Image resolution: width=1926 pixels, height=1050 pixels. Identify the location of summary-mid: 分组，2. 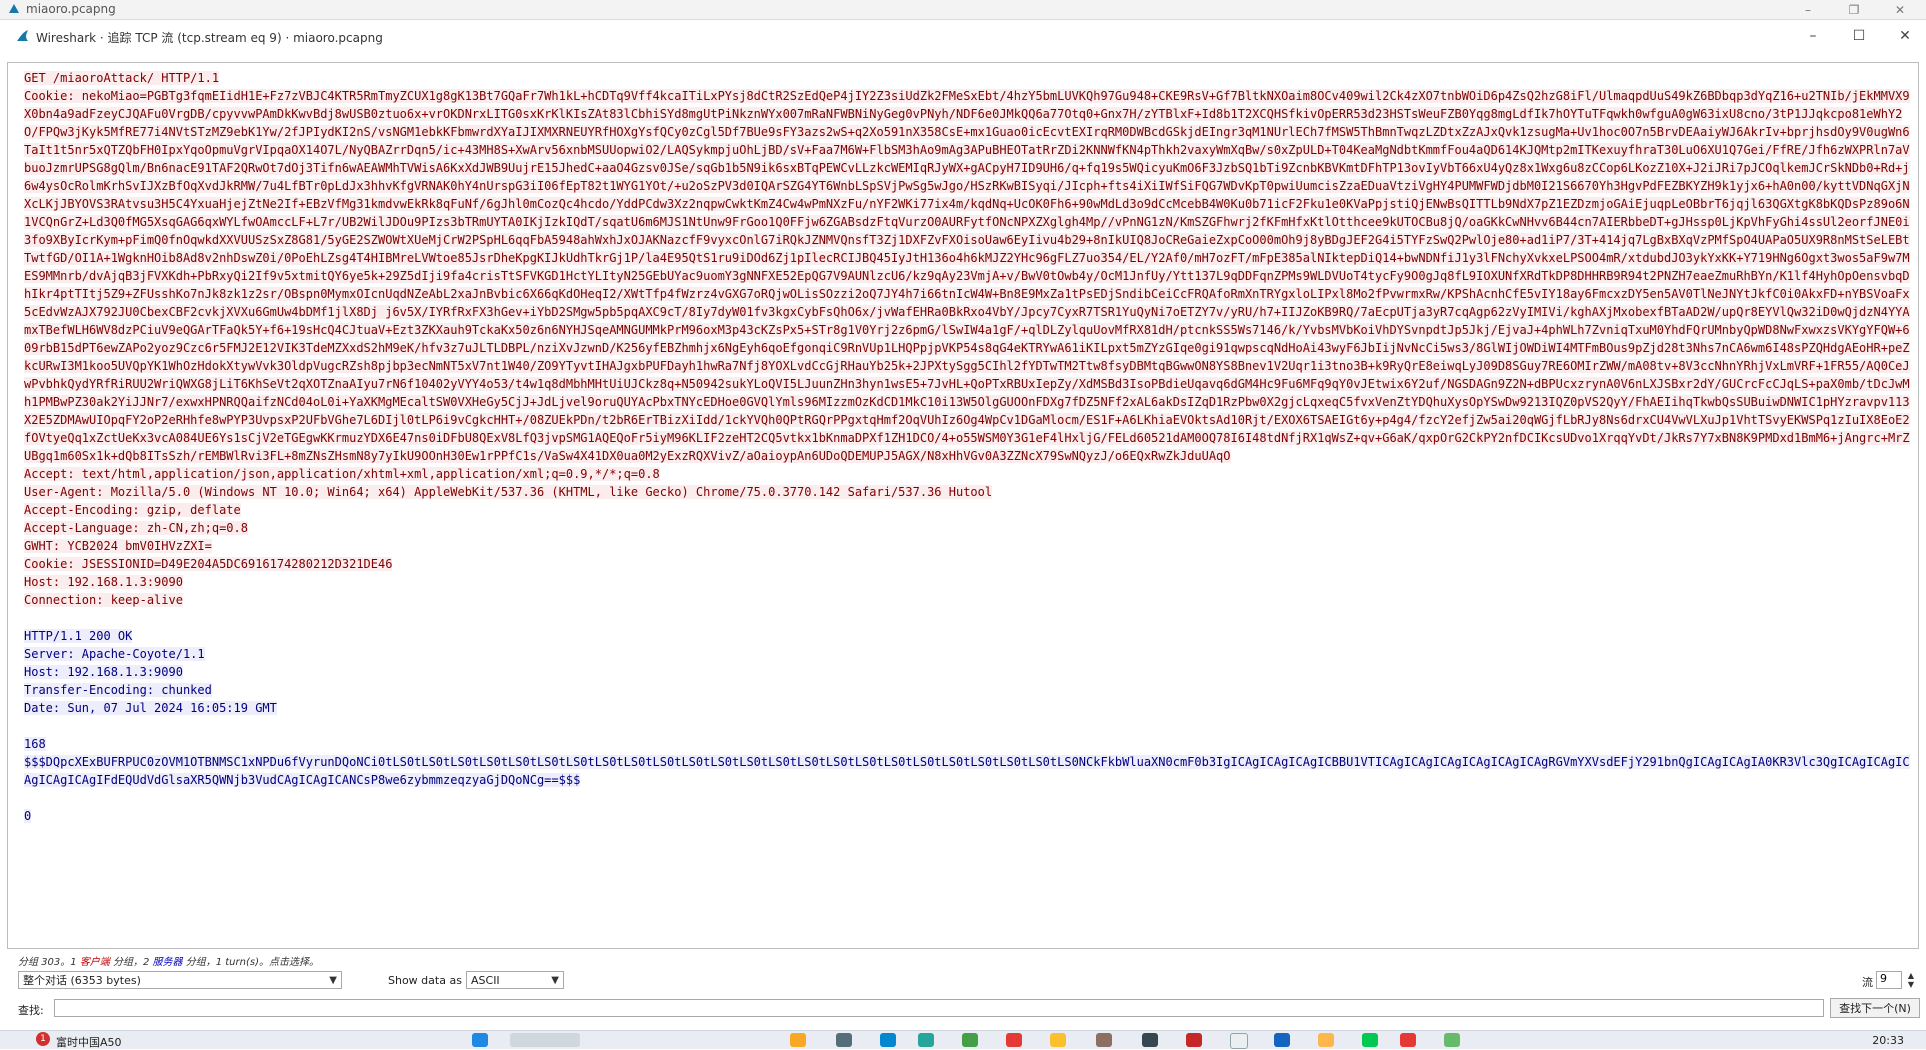
(131, 962).